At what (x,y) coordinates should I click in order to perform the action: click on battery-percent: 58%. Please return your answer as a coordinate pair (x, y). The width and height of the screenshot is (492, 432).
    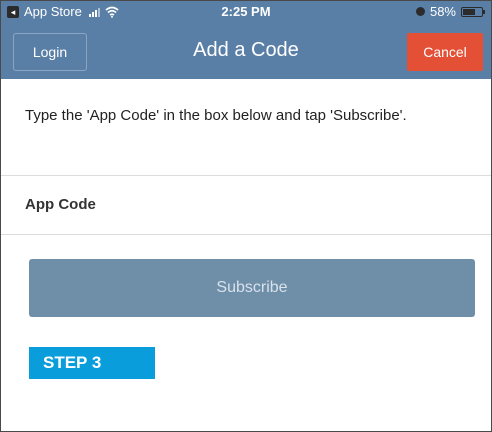
    Looking at the image, I should click on (442, 11).